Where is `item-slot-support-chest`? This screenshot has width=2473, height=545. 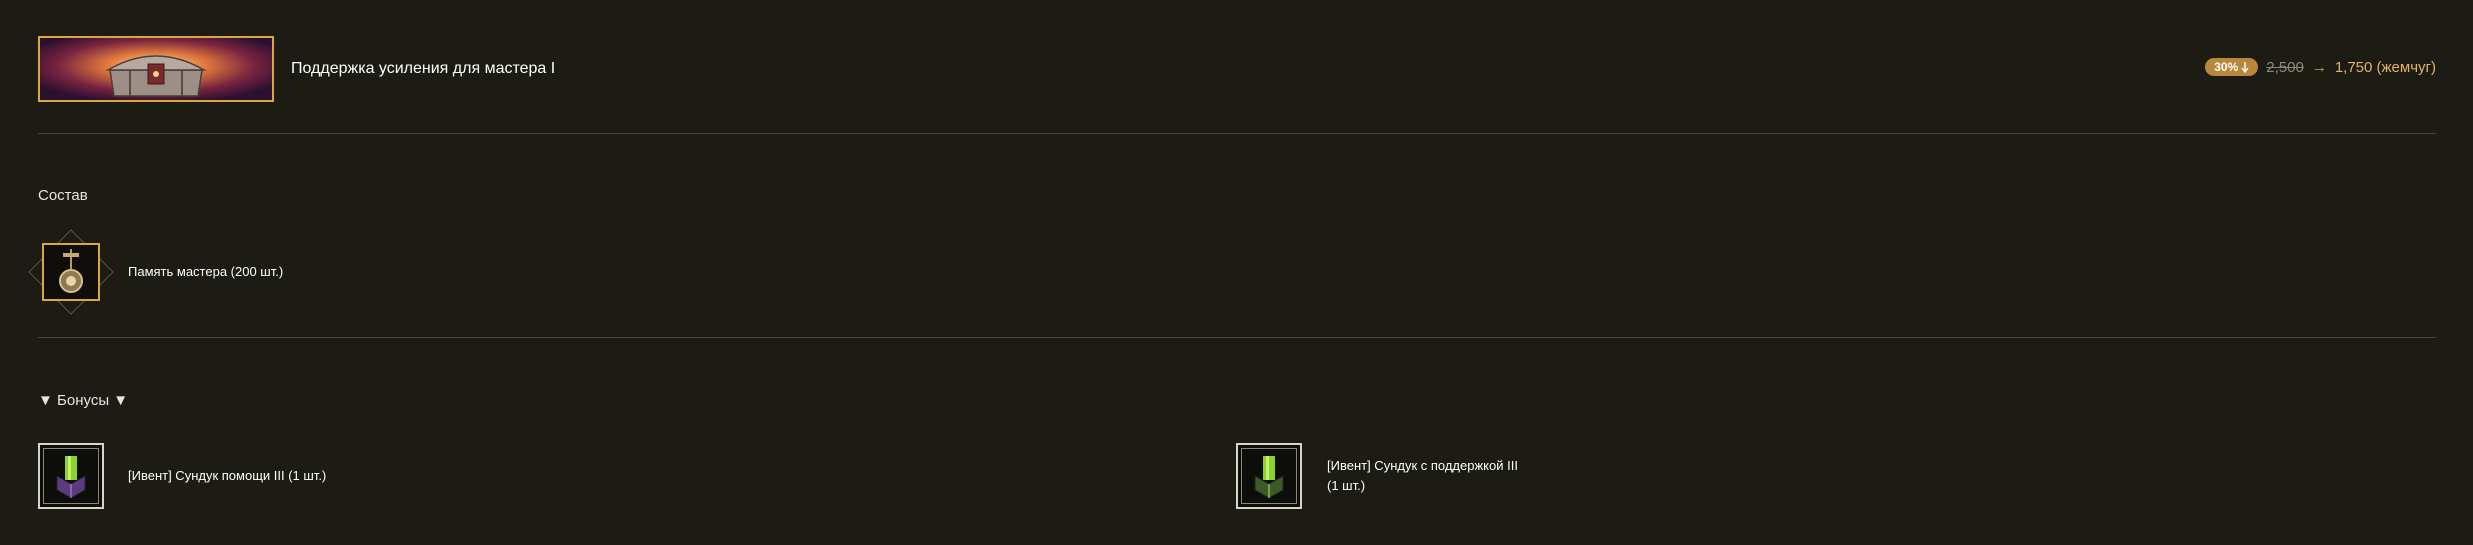 item-slot-support-chest is located at coordinates (1269, 476).